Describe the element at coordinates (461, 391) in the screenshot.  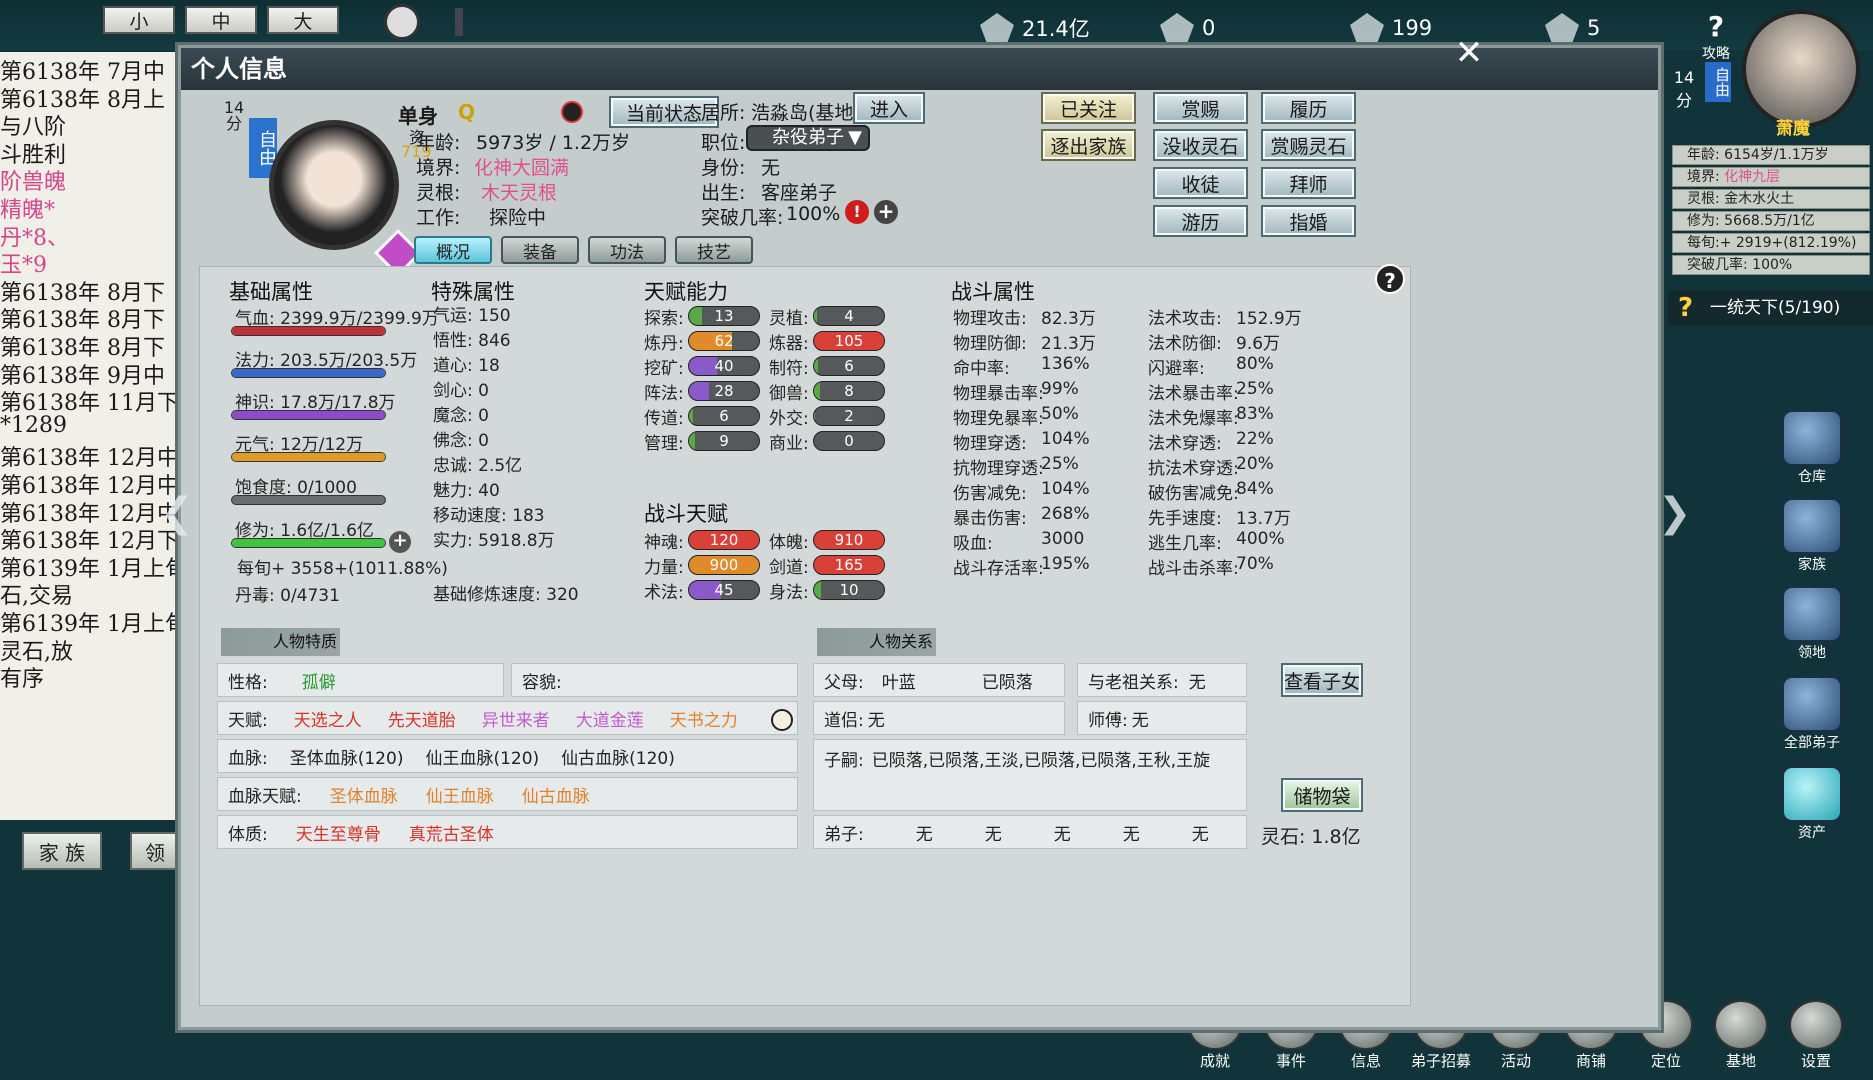
I see `special-attr: 剑心: 0` at that location.